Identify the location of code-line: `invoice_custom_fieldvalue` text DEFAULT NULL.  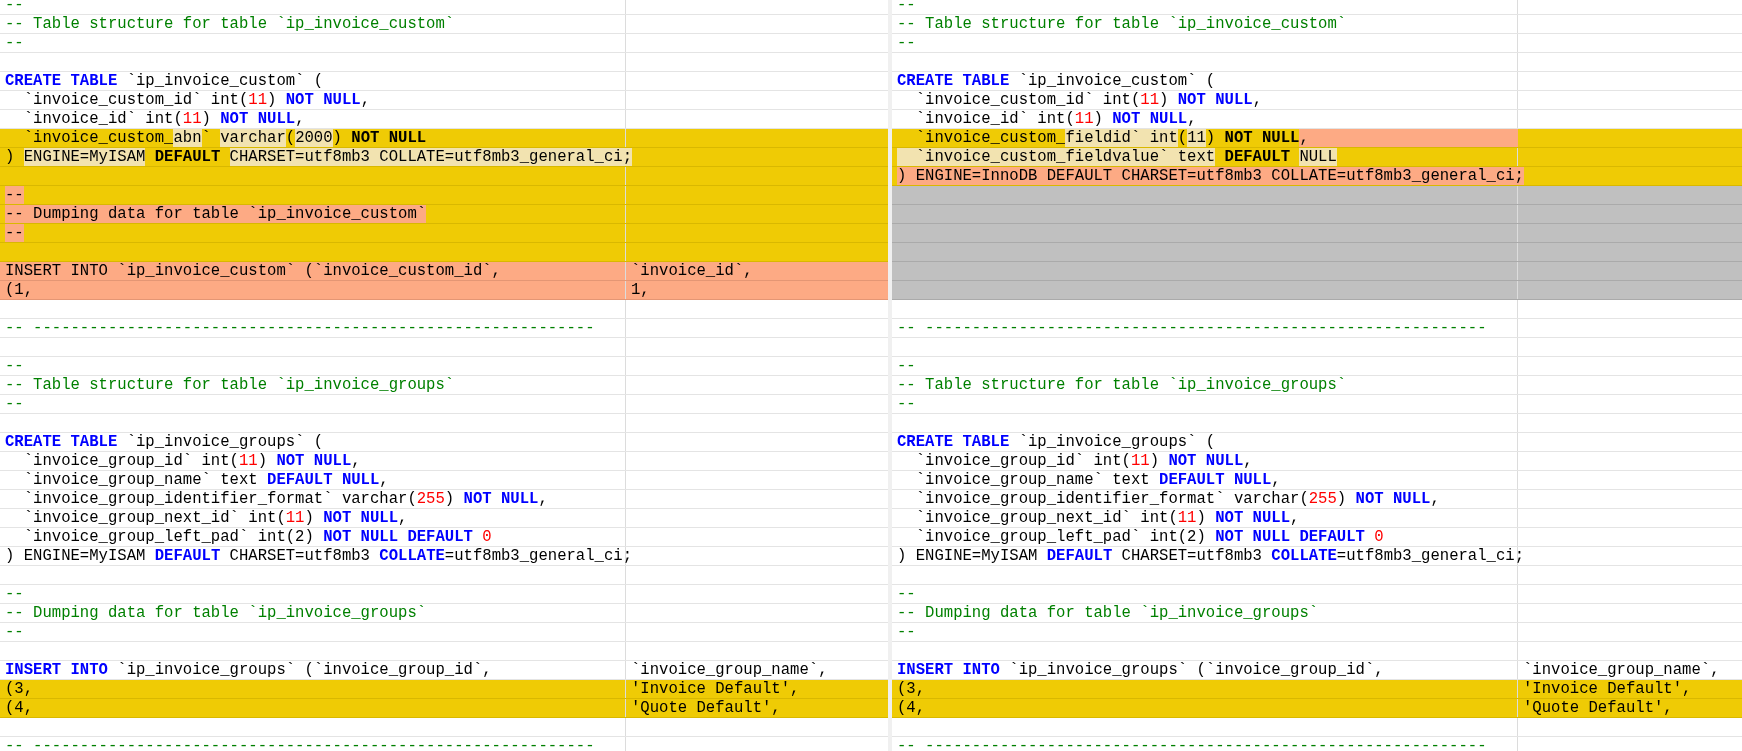
(1205, 157).